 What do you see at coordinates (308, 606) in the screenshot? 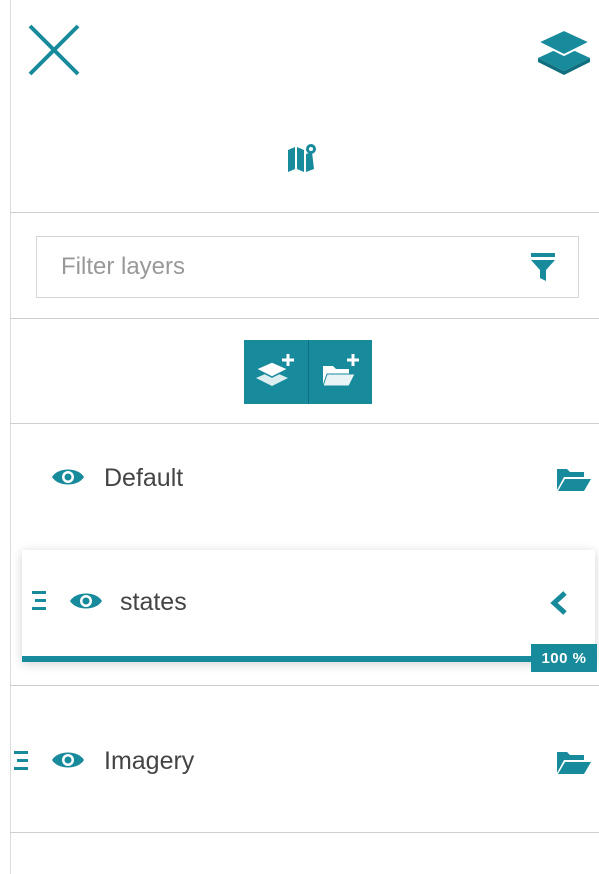
I see `layer-row-states: states` at bounding box center [308, 606].